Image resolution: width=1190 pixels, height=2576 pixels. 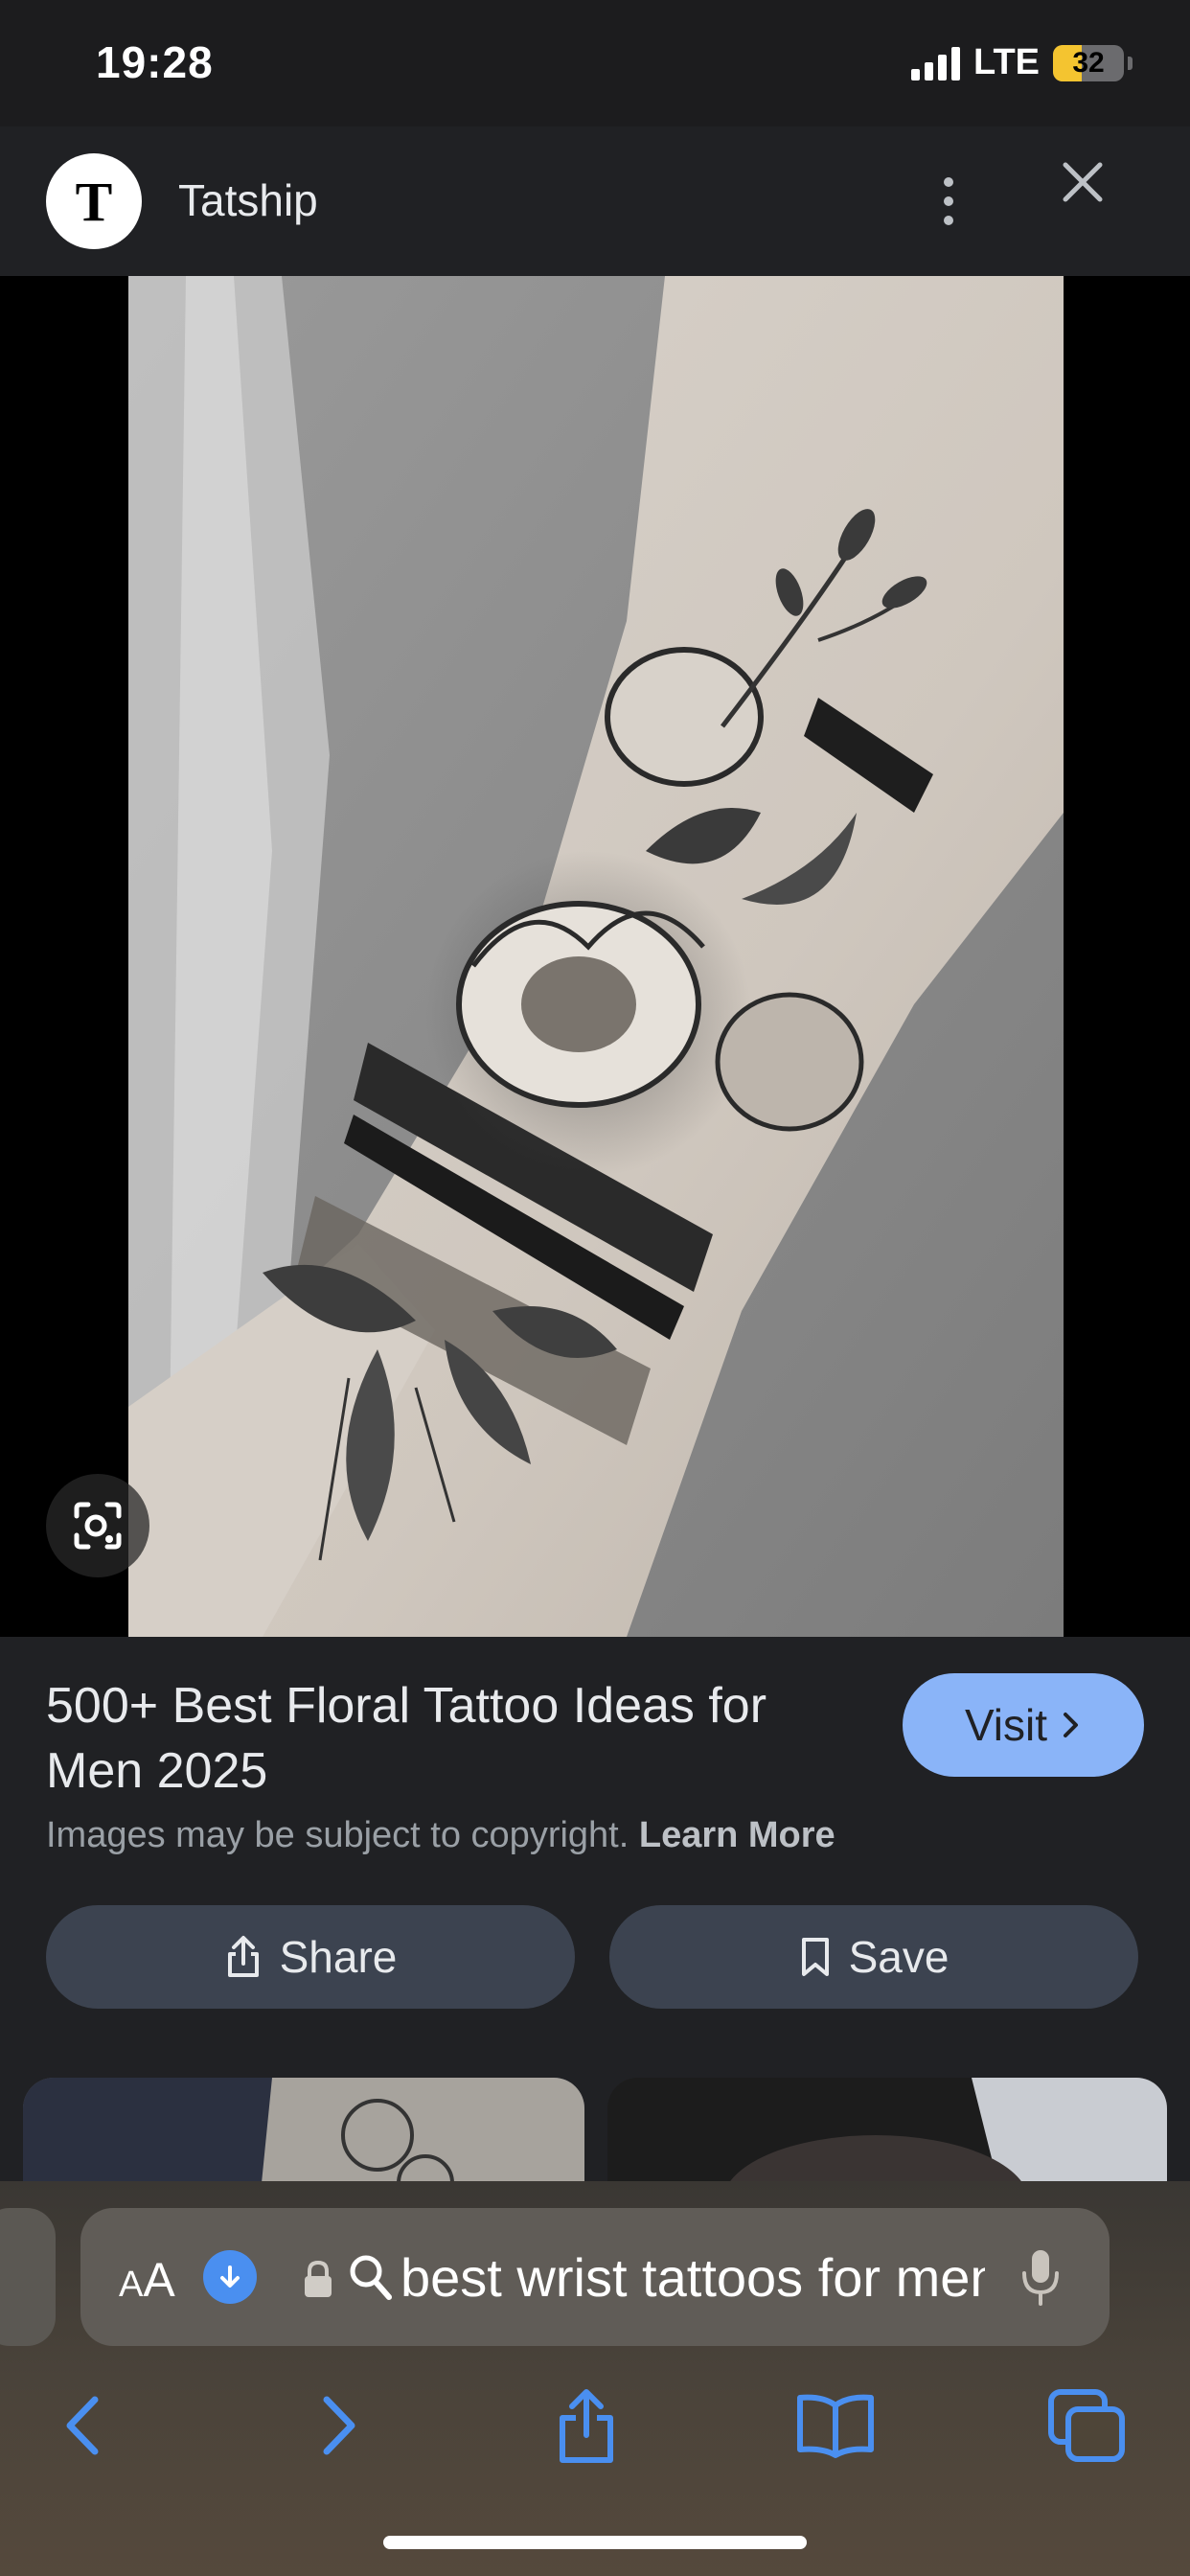 I want to click on status-bar: 19:28 LTE 32, so click(x=595, y=63).